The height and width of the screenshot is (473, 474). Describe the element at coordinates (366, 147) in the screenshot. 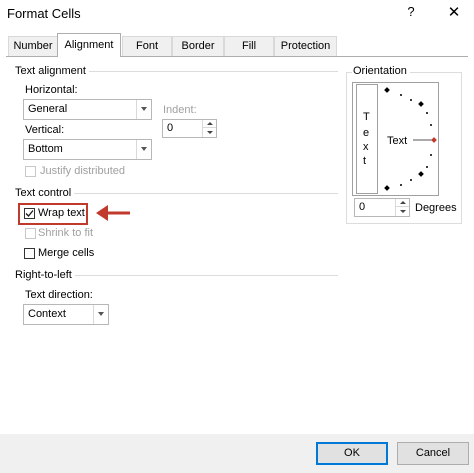

I see `vertical-text-char: x` at that location.